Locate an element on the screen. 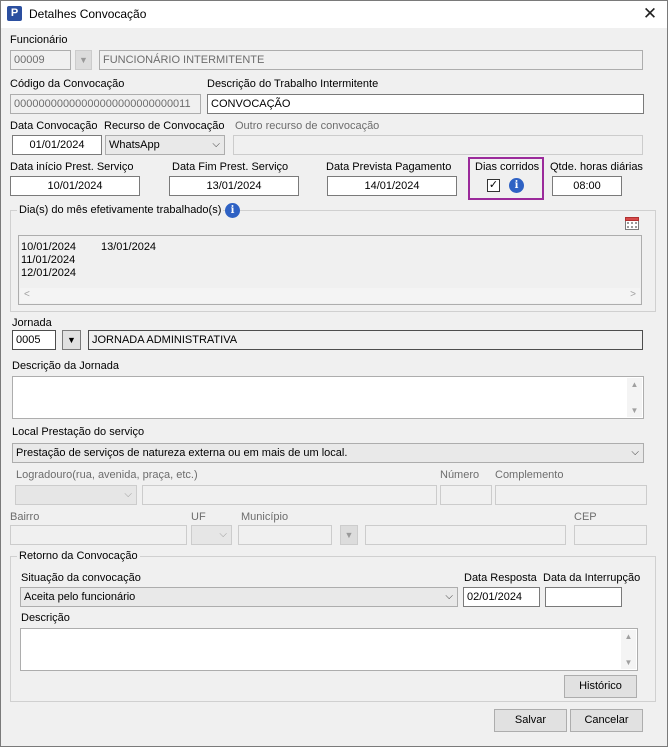 This screenshot has height=747, width=668. situacao-label: Situação da convocação is located at coordinates (81, 578).